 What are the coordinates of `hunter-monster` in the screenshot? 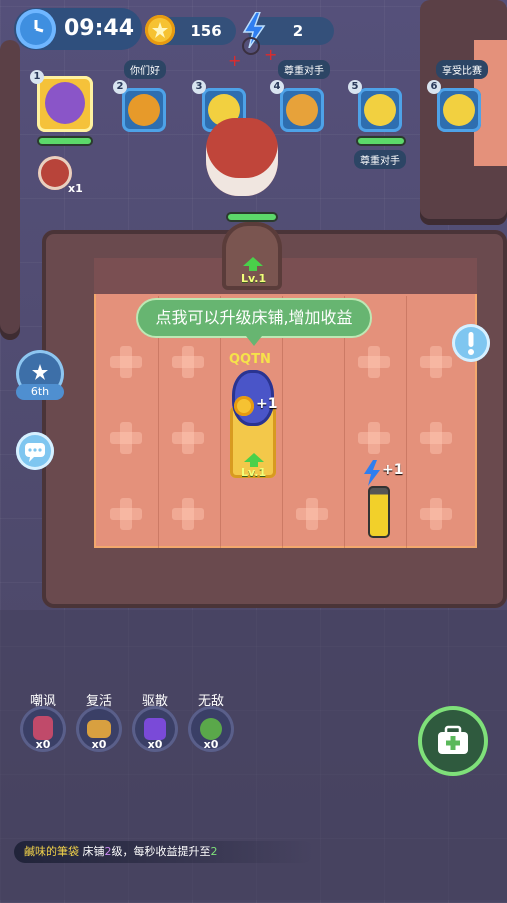 It's located at (242, 157).